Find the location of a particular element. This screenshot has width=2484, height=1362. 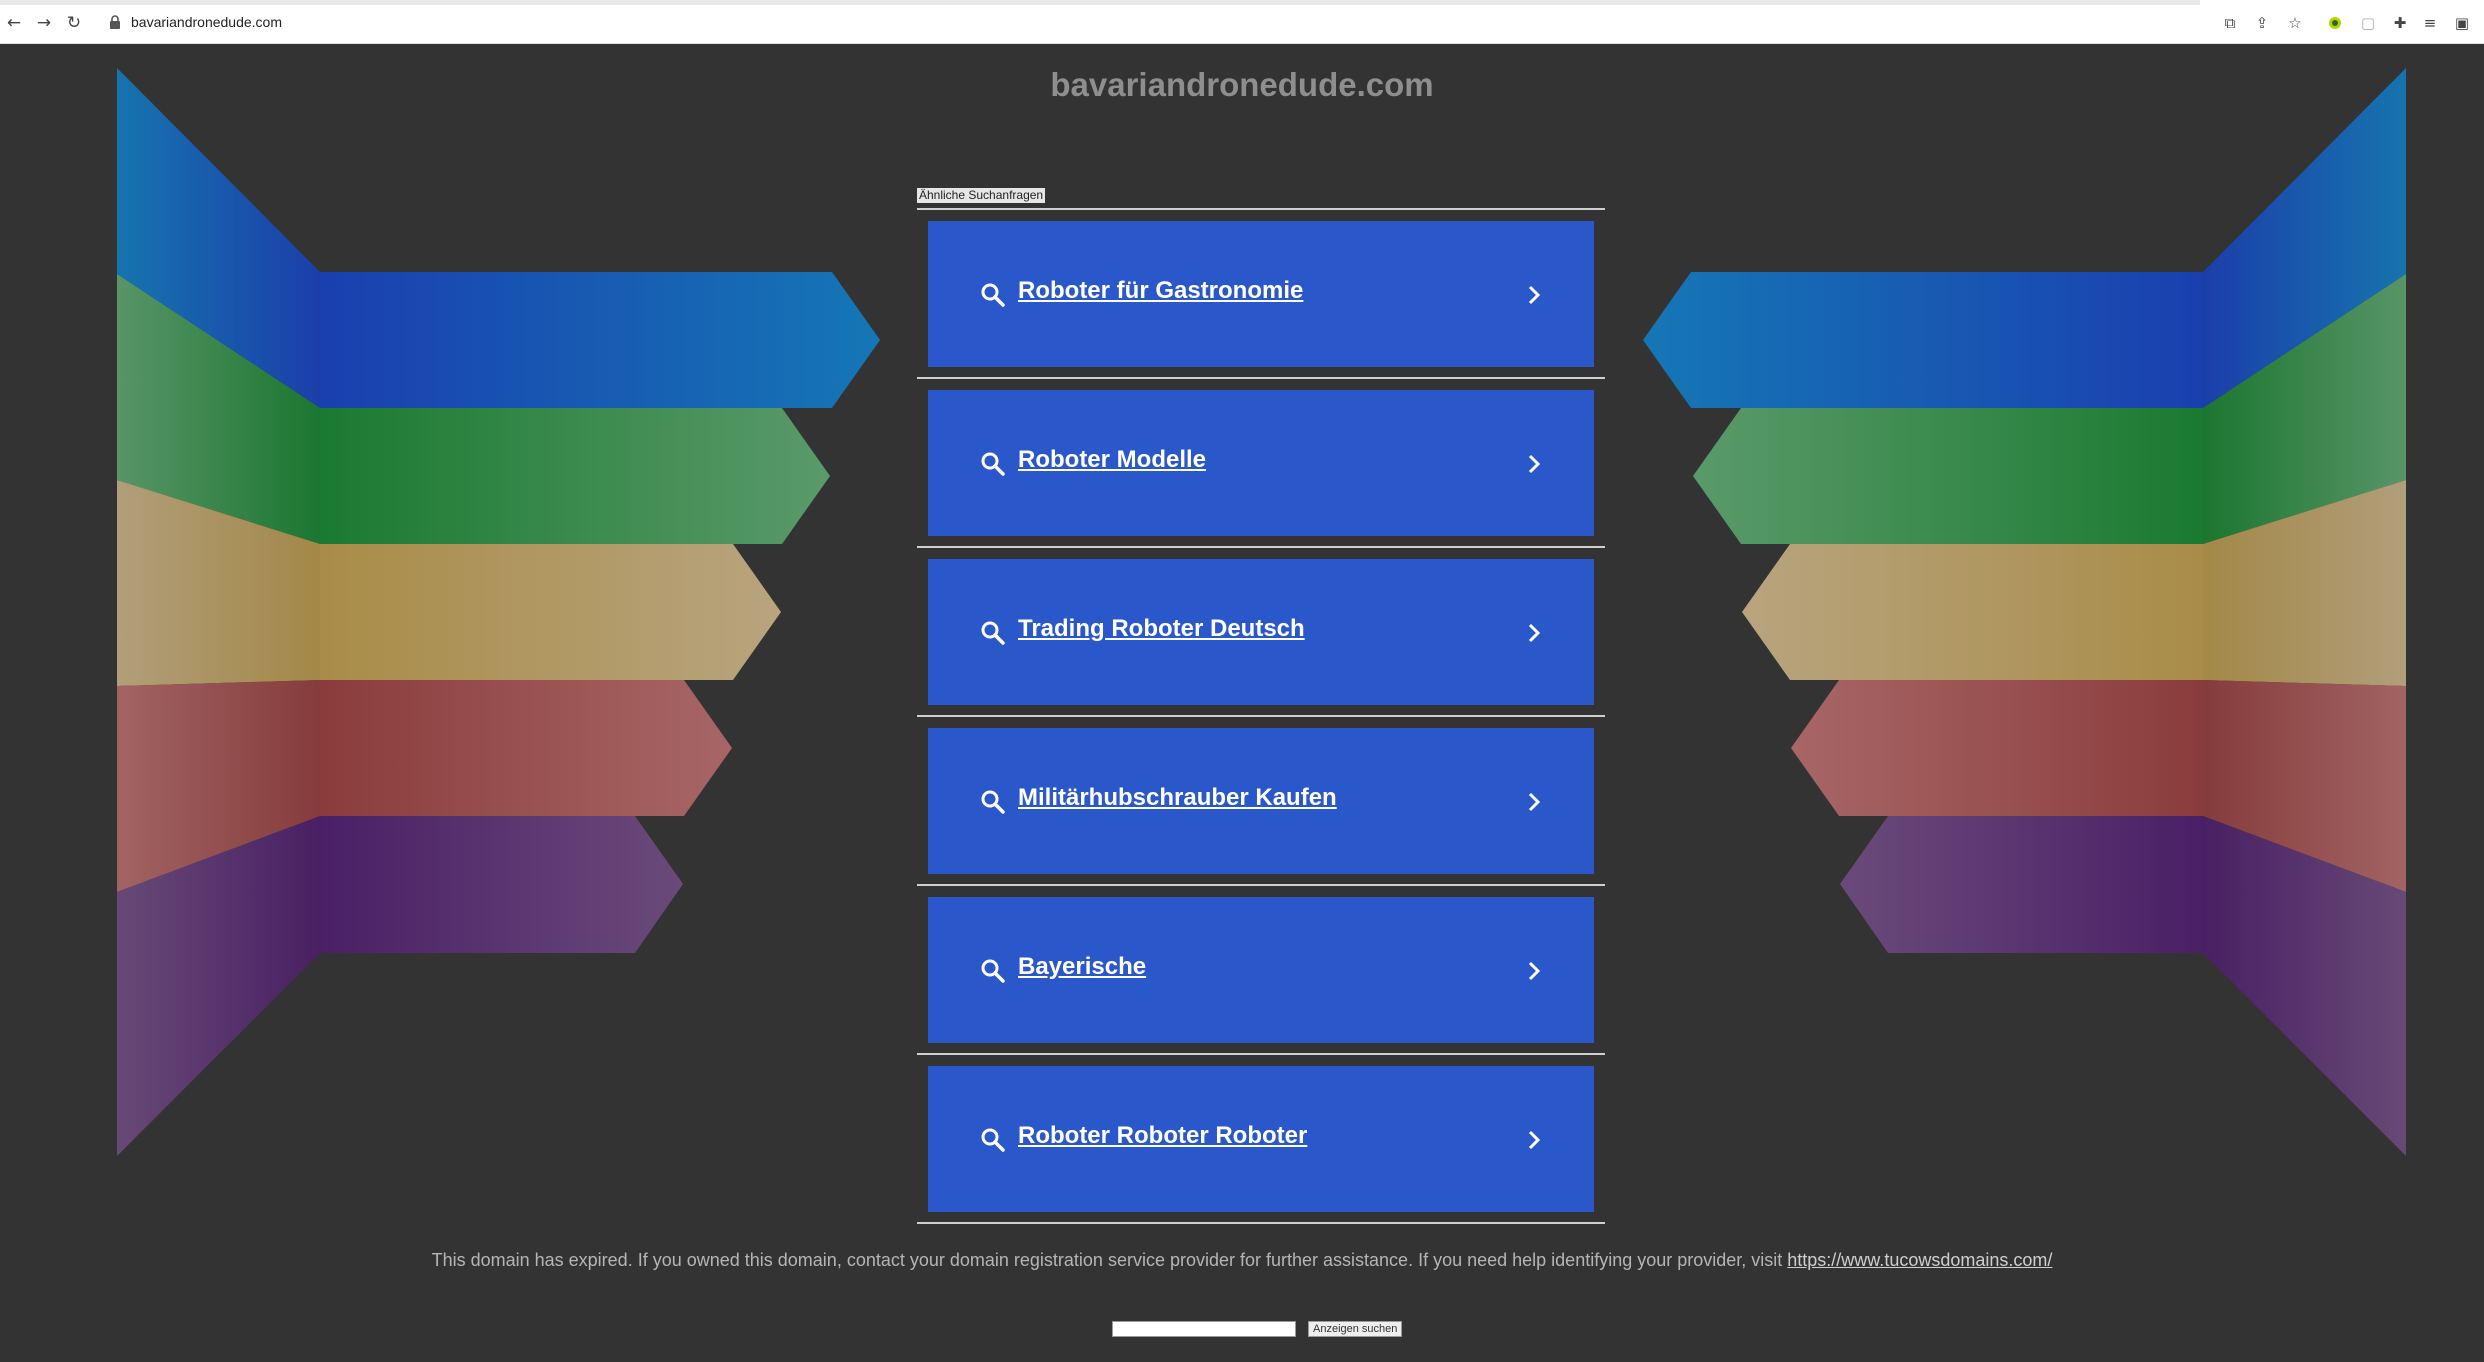

extension-icon is located at coordinates (2335, 23).